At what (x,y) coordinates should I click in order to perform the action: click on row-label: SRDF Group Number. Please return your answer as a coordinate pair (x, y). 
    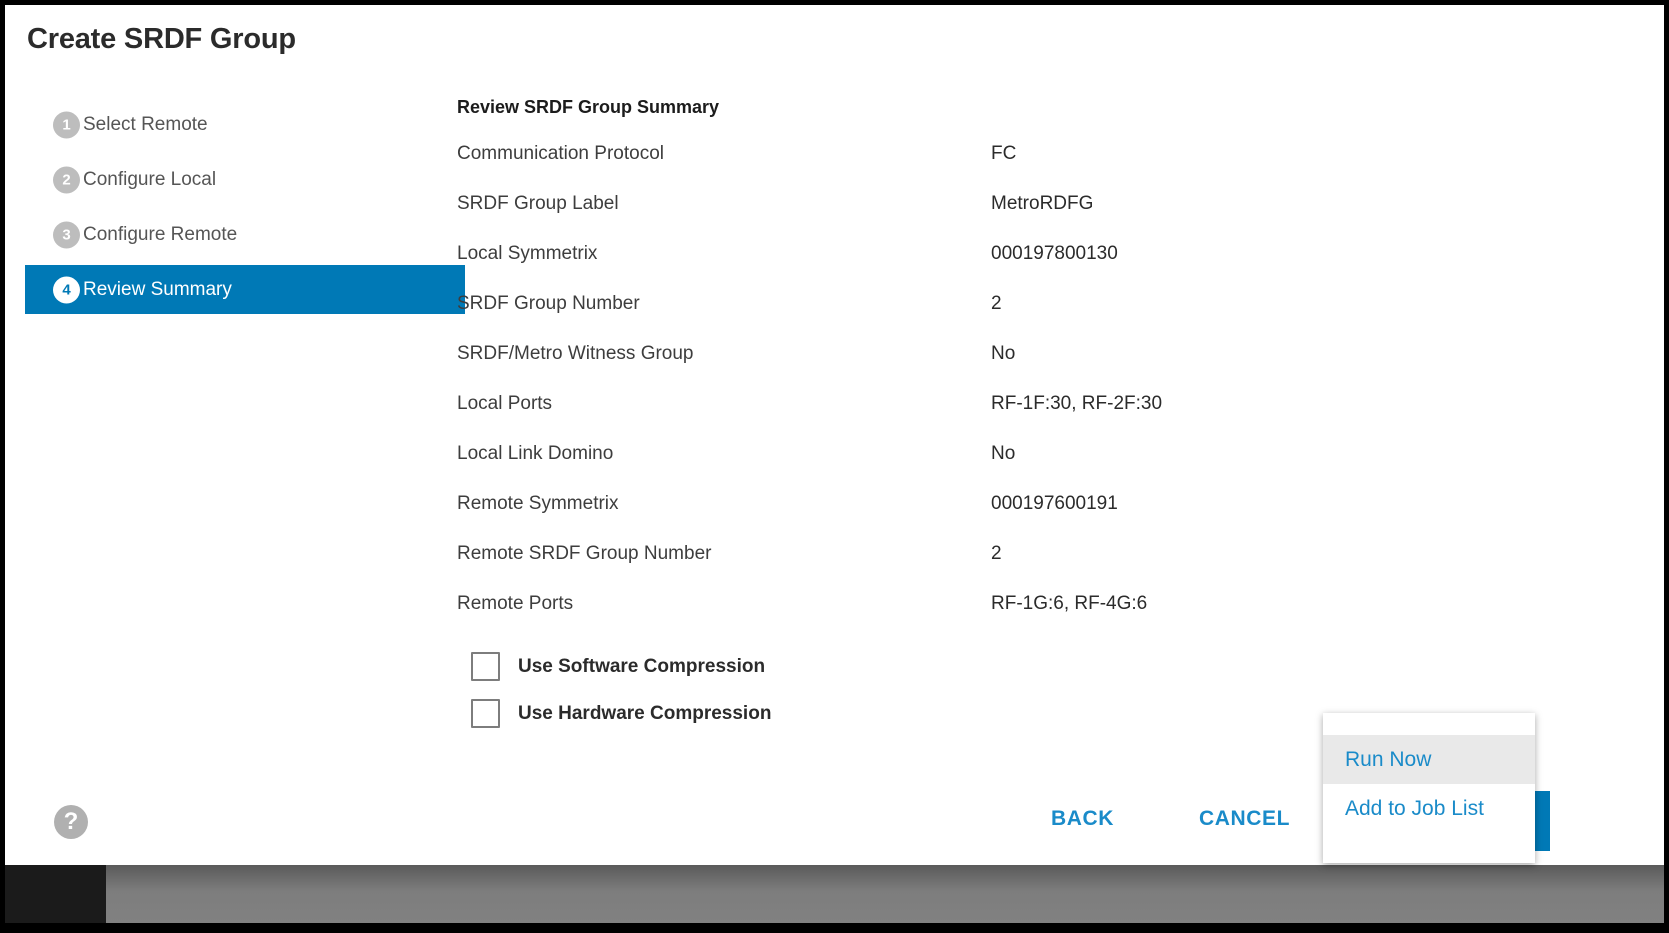
    Looking at the image, I should click on (548, 303).